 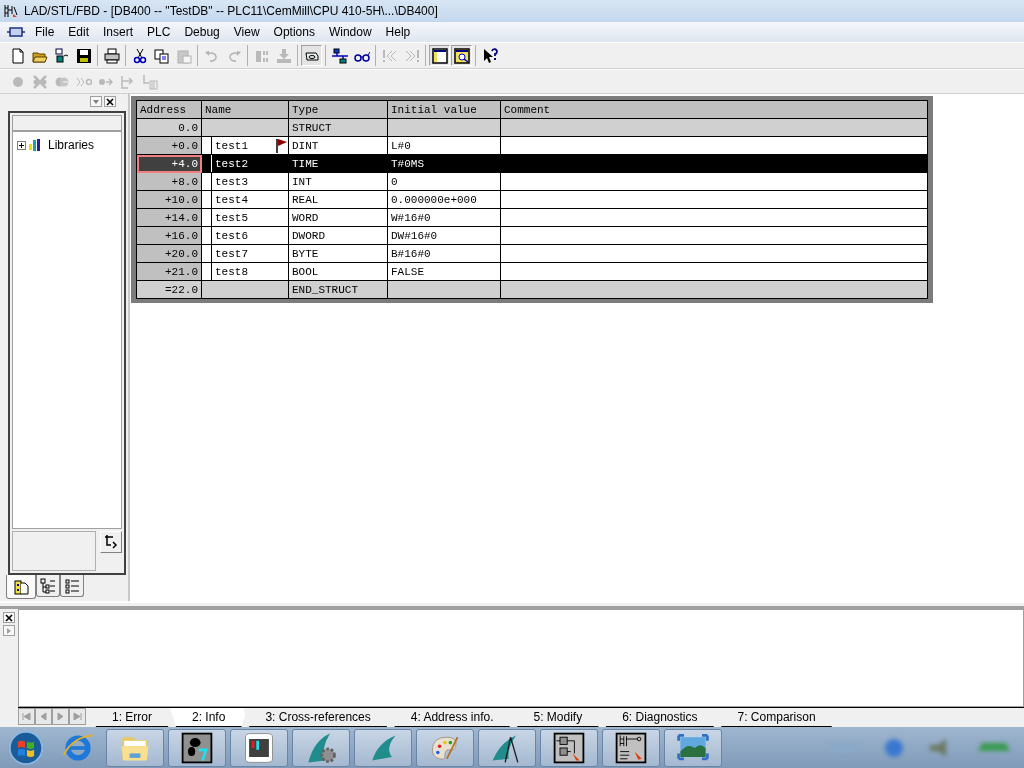 I want to click on window-title: LAD/STL/FBD - [DB400 -- "TestDB" -- PLC11\CemMill\CPU 410-5H\...\DB400], so click(x=231, y=11).